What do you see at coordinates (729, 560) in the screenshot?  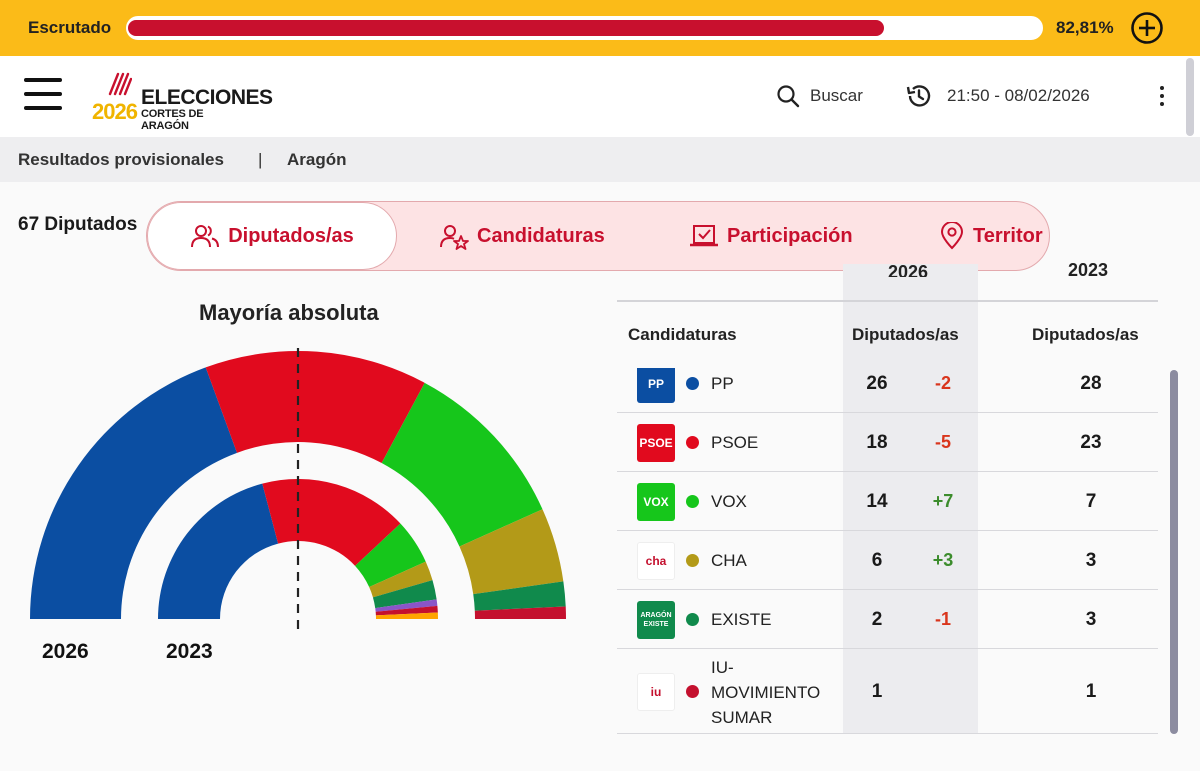 I see `party-name: CHA` at bounding box center [729, 560].